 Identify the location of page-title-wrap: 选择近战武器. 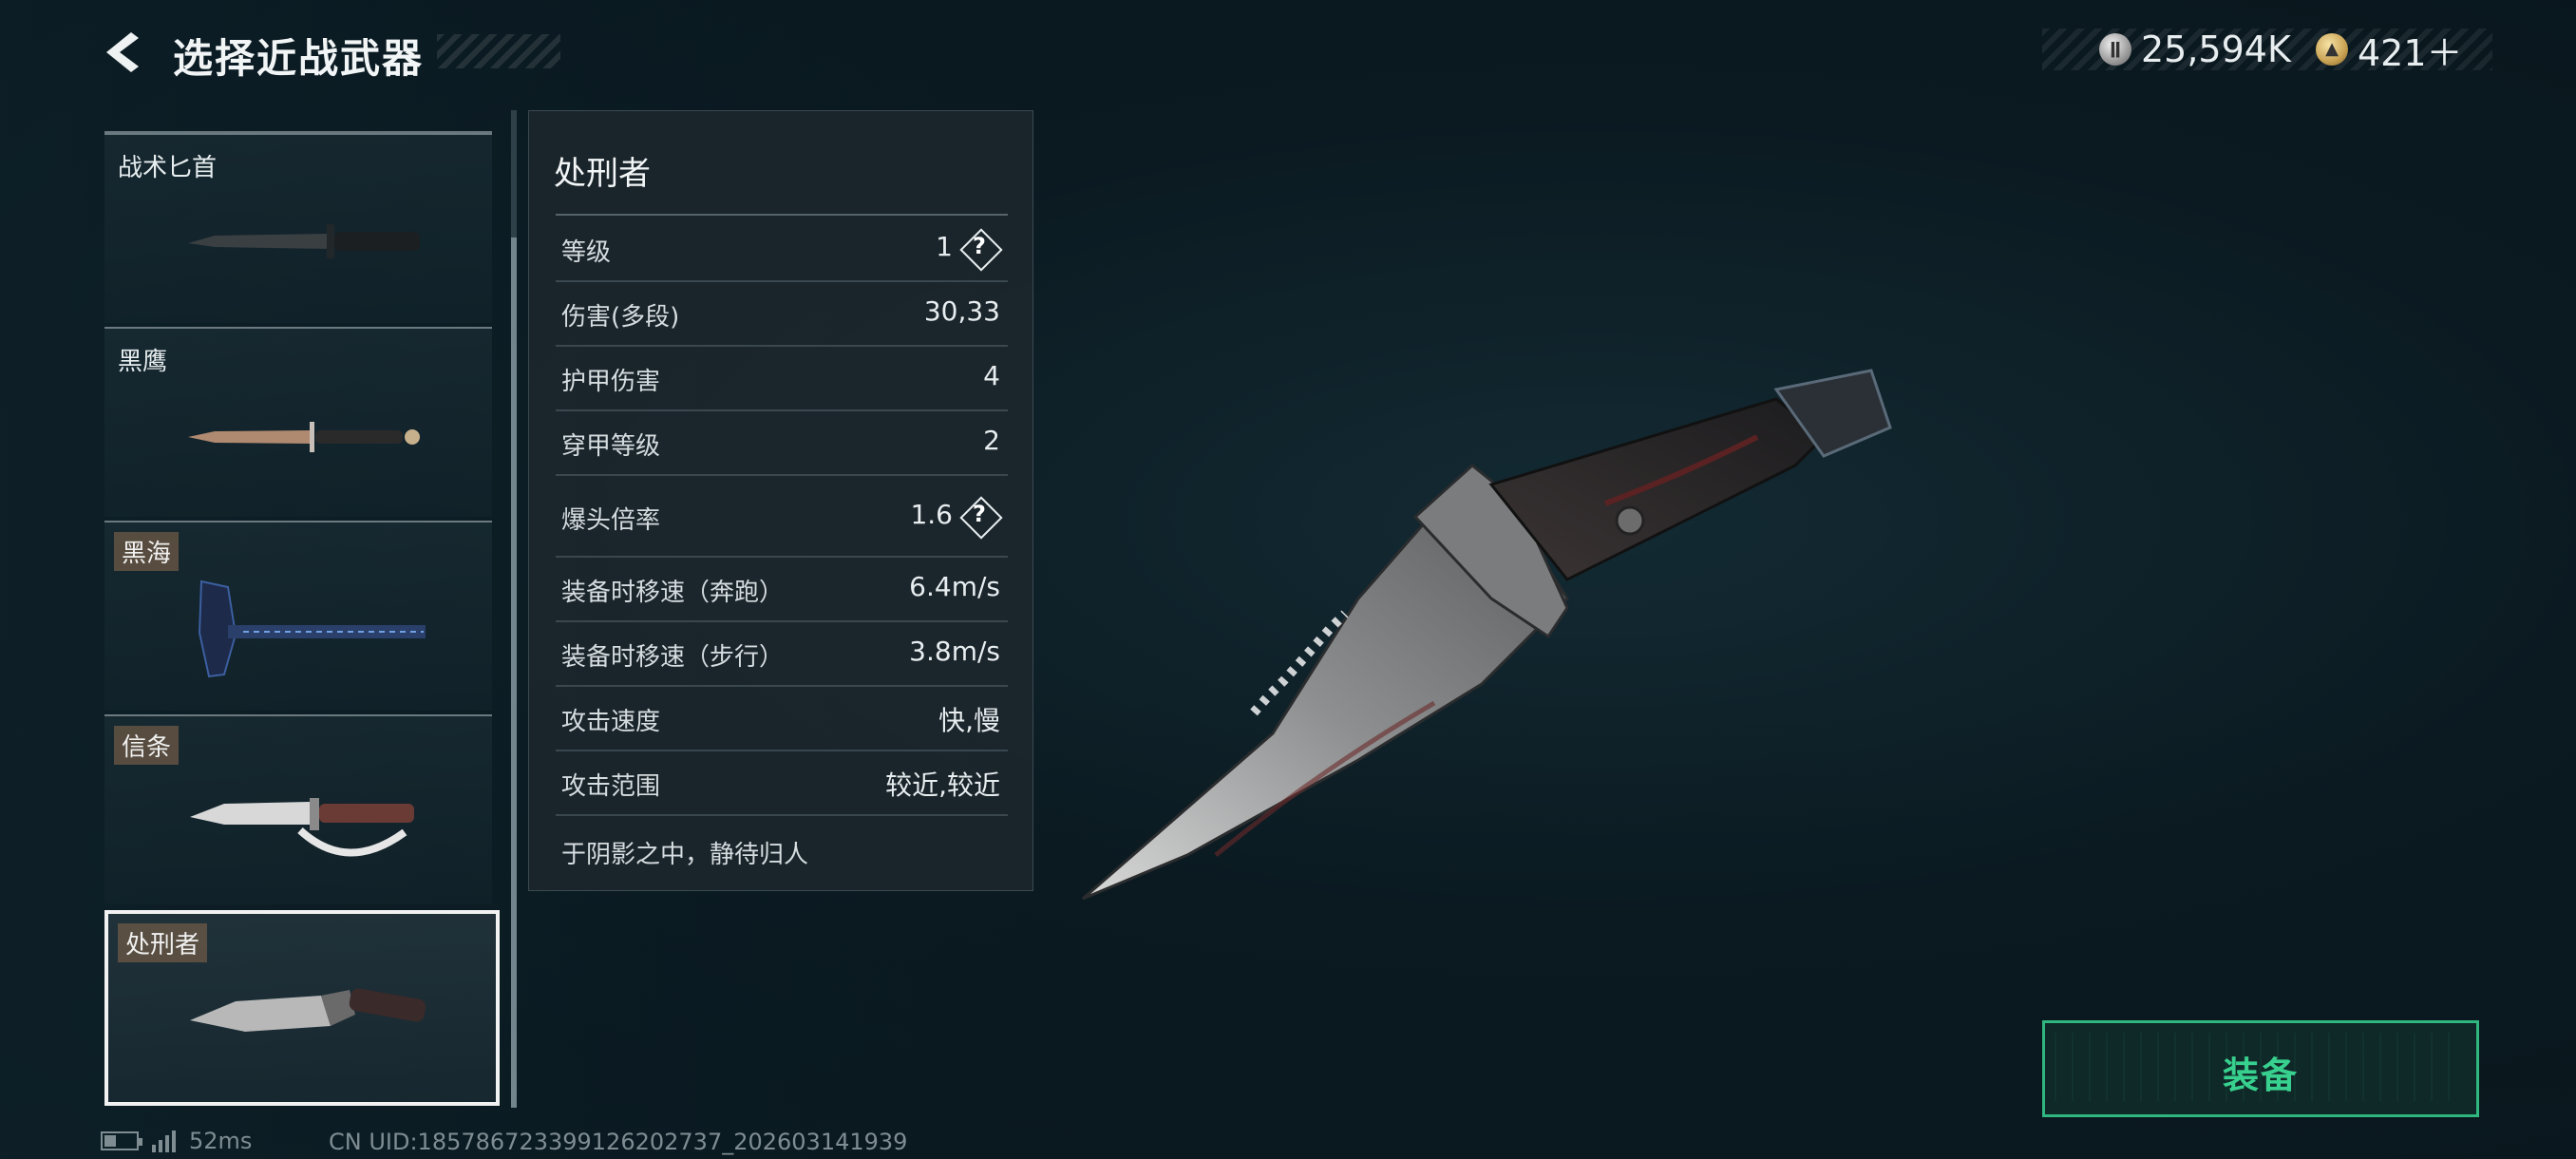
(363, 52).